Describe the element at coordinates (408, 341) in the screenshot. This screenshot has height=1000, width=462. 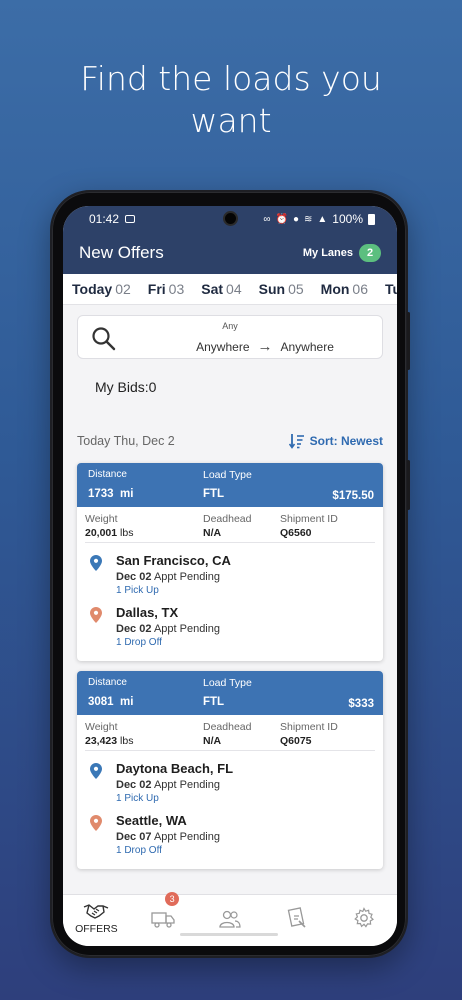
I see `power-button` at that location.